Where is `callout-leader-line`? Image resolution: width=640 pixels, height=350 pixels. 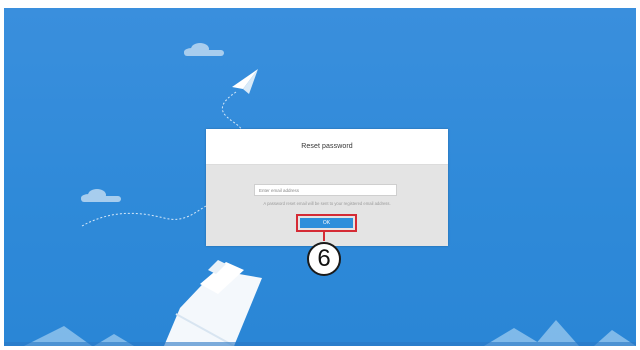 callout-leader-line is located at coordinates (324, 236).